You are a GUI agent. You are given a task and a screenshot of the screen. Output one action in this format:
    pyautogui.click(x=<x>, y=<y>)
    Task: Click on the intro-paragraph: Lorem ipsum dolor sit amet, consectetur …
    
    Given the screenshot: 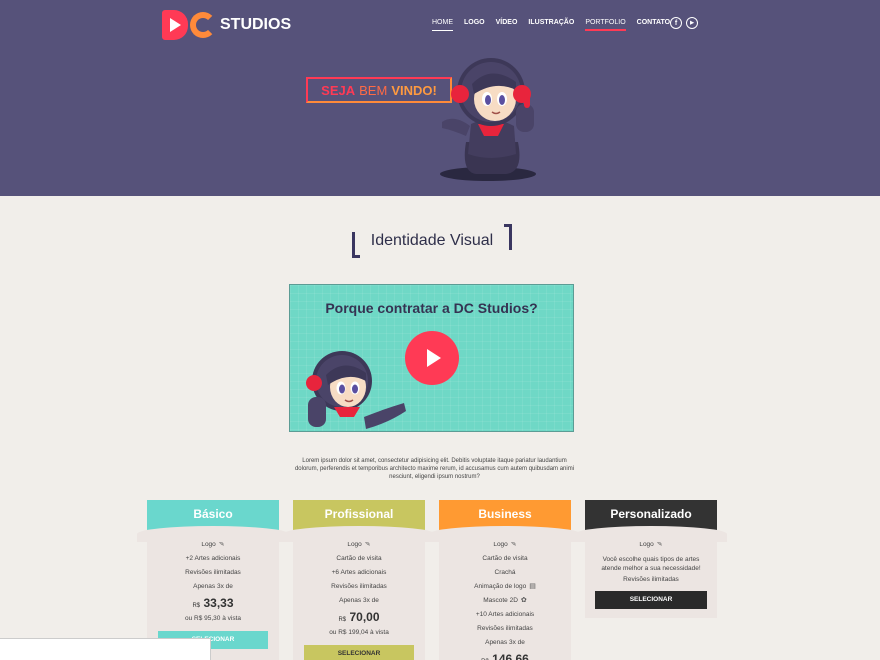 What is the action you would take?
    pyautogui.click(x=434, y=469)
    